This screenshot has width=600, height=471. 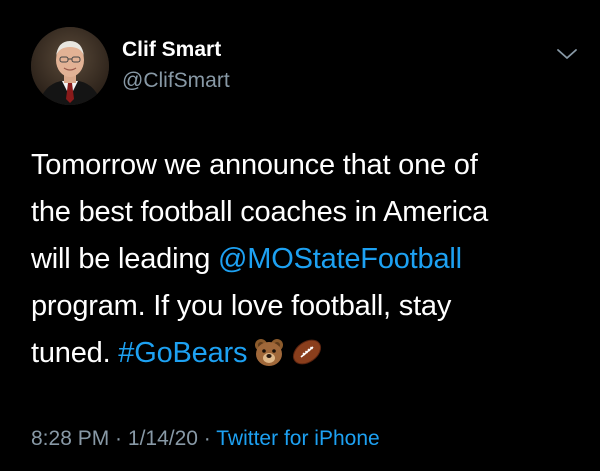 I want to click on chevron-down-icon, so click(x=567, y=54).